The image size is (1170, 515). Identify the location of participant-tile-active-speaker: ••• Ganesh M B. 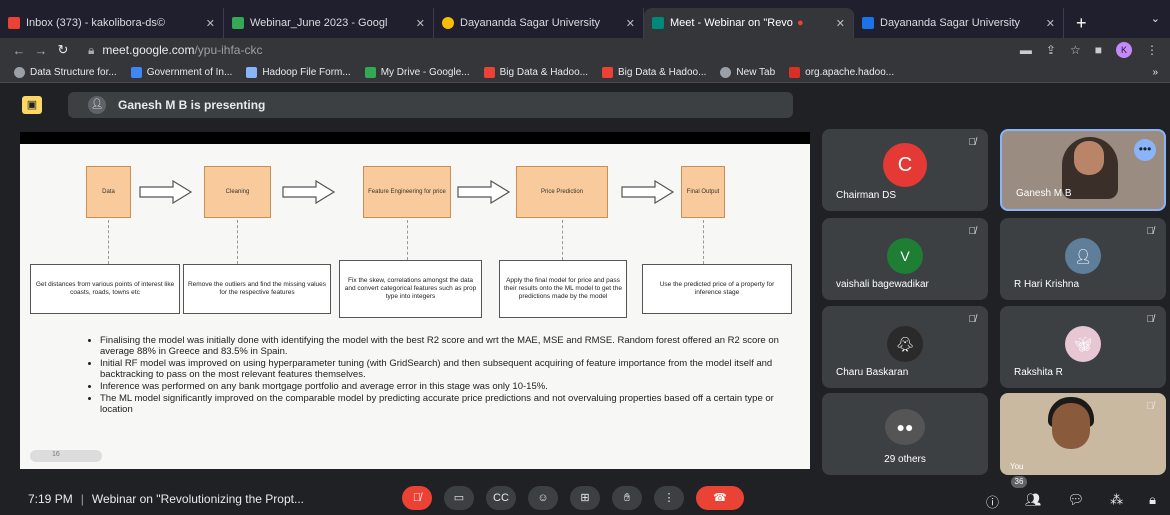
(1083, 170).